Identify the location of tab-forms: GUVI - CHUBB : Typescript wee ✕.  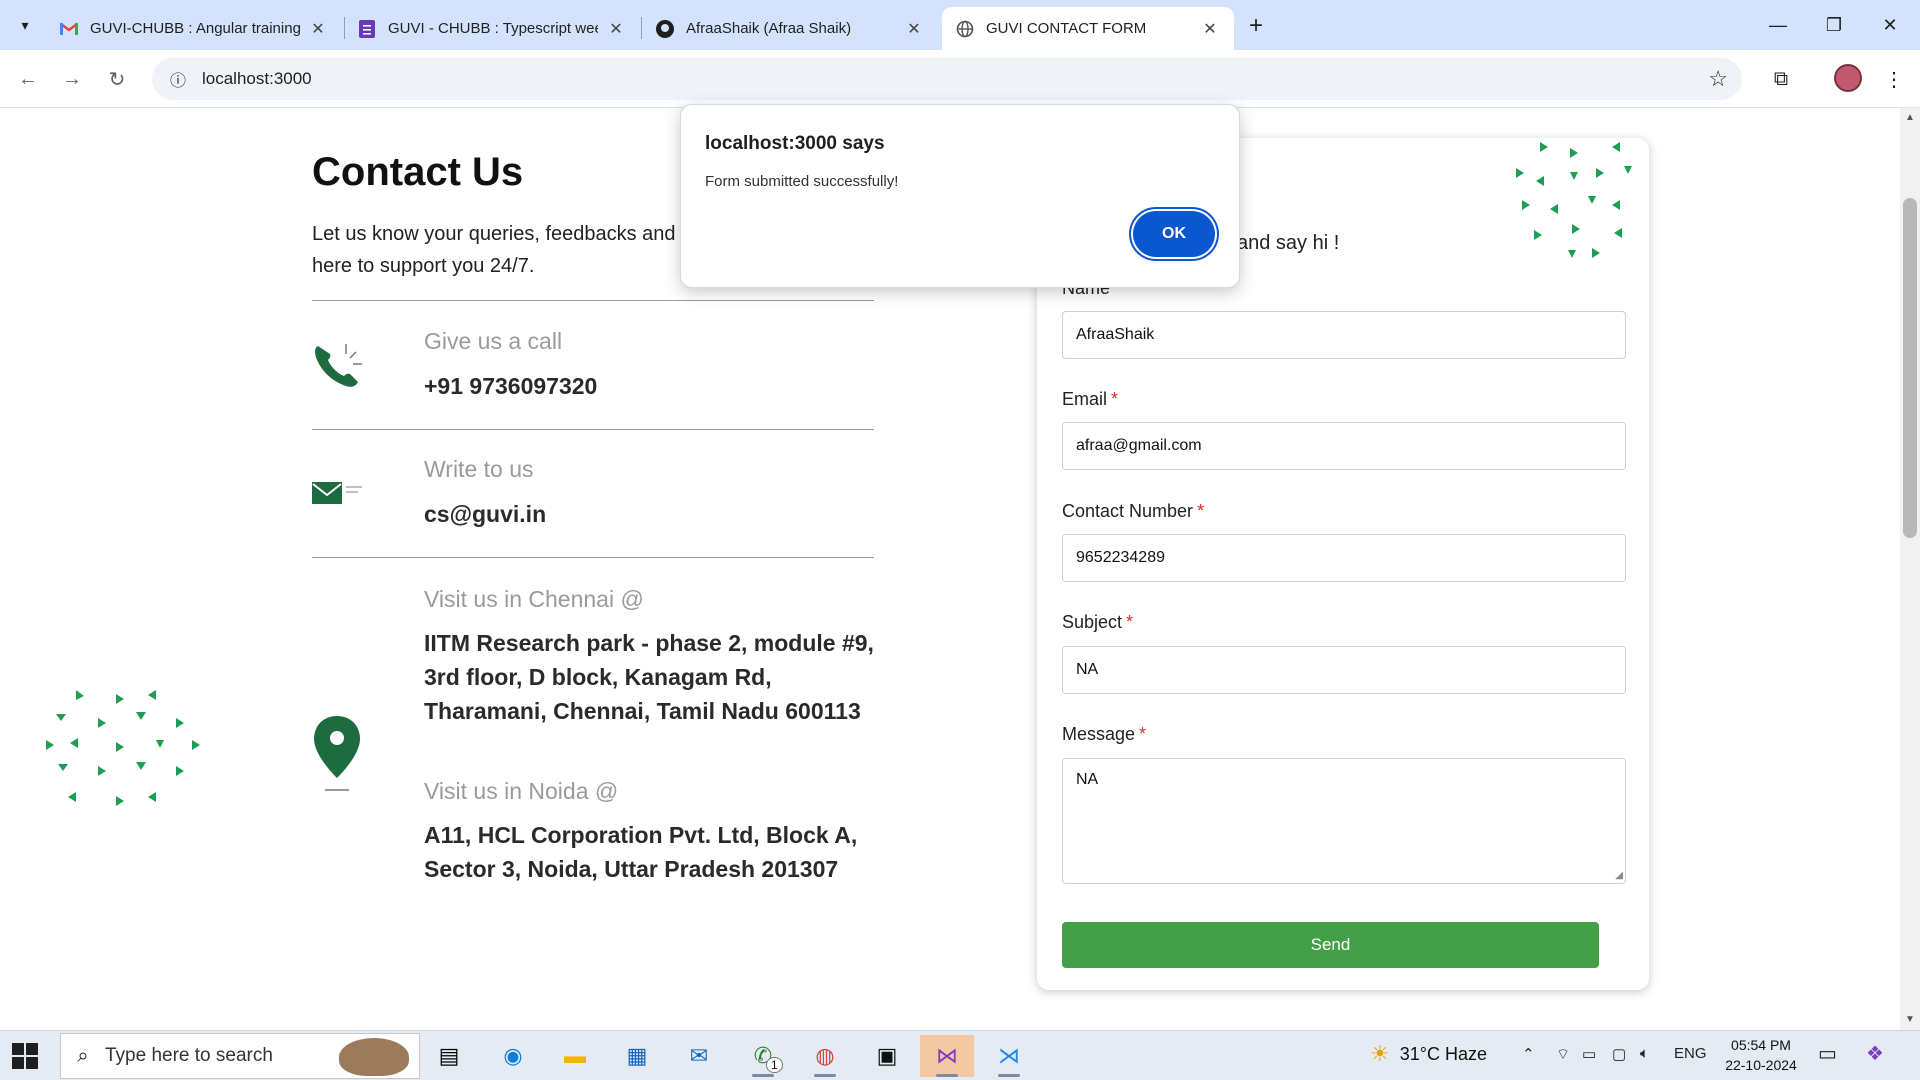
(492, 28).